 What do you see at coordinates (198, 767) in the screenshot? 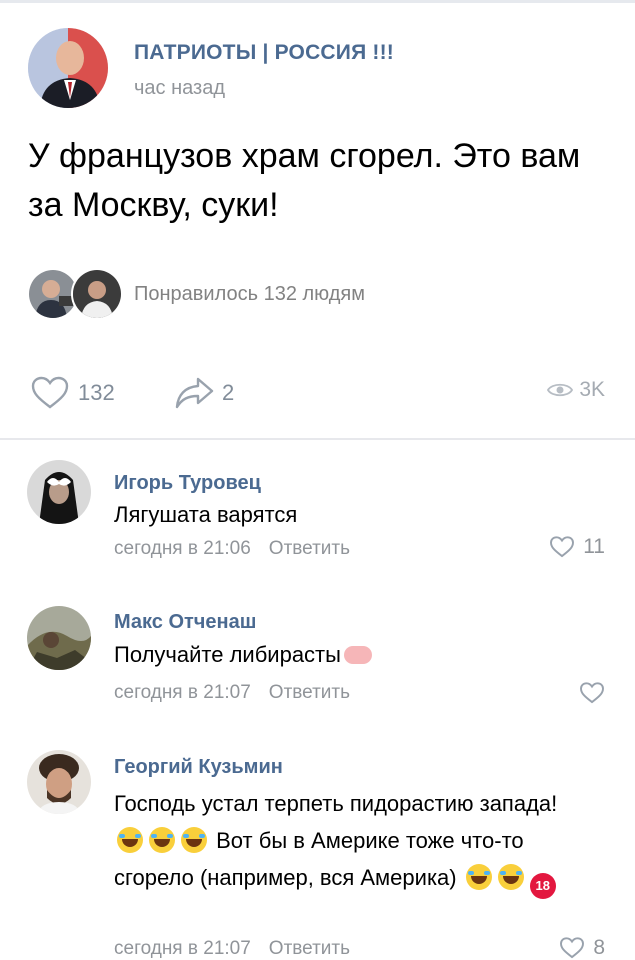
I see `commenter-name: Георгий Кузьмин` at bounding box center [198, 767].